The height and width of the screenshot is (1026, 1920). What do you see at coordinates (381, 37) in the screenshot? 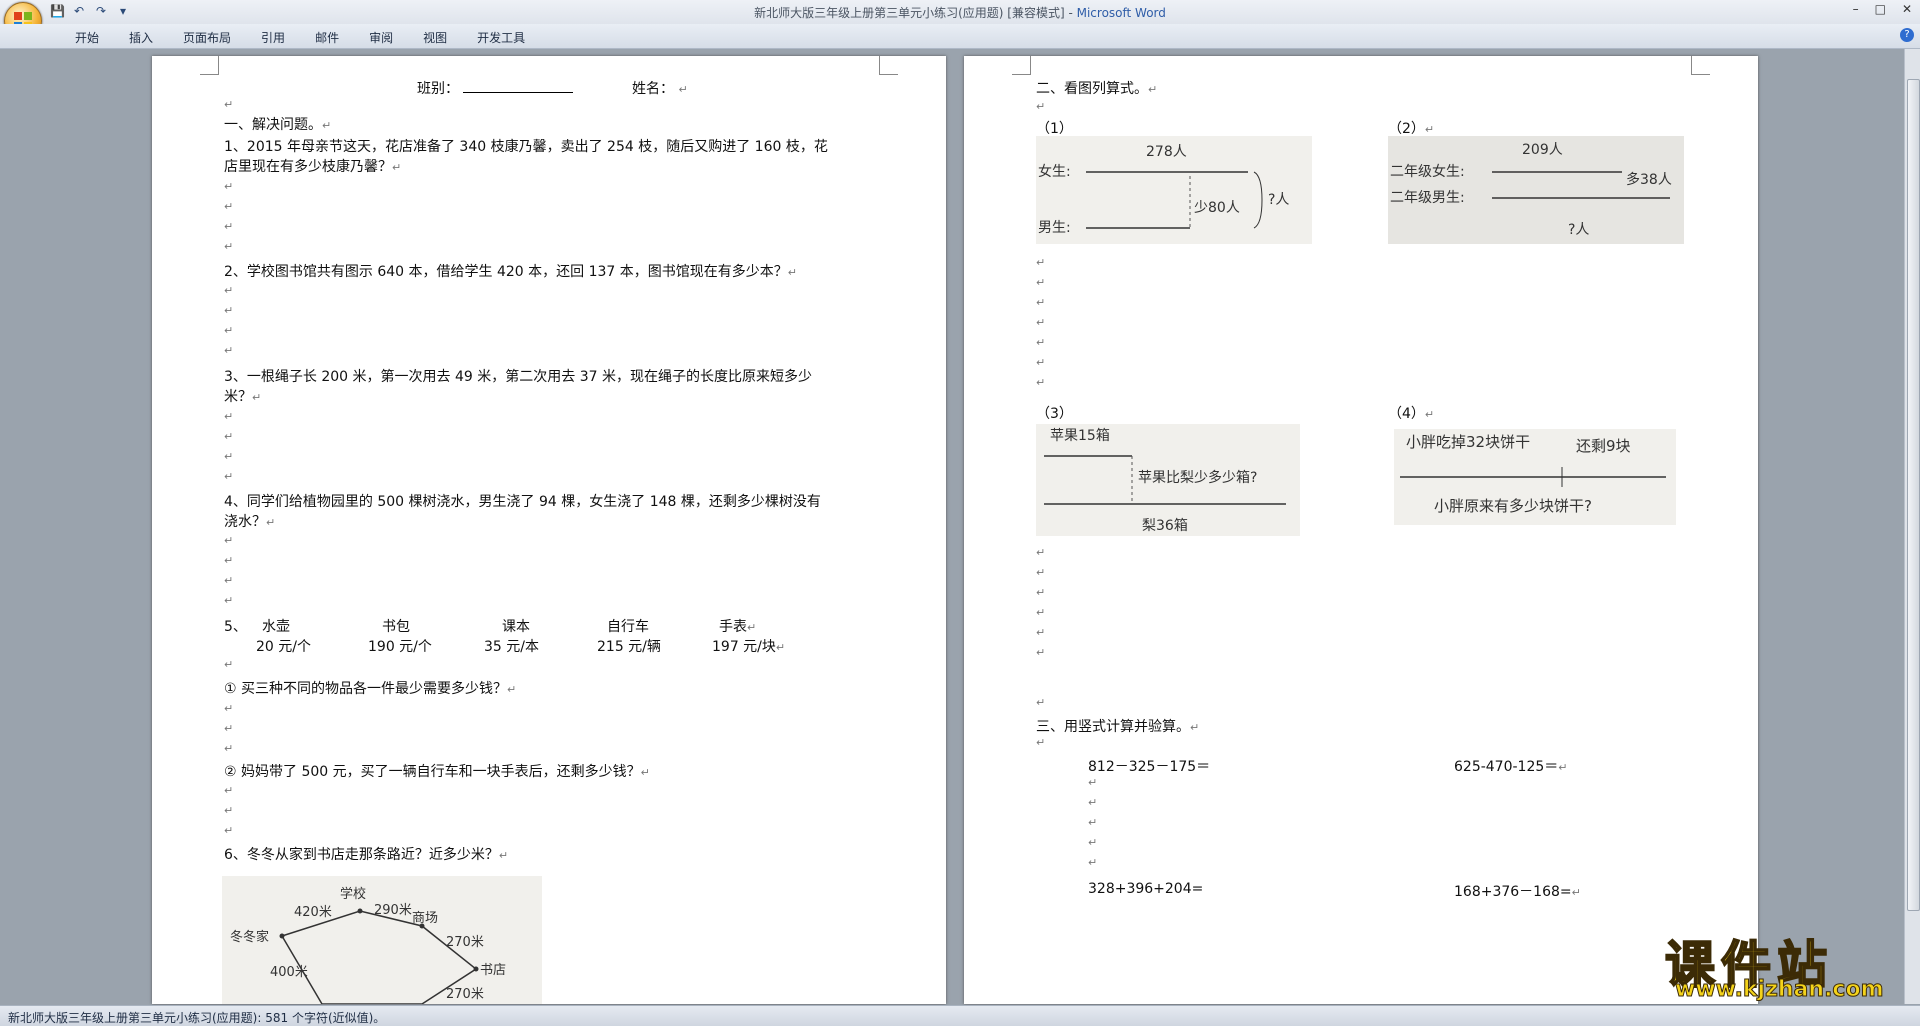
I see `tab-review: 审阅` at bounding box center [381, 37].